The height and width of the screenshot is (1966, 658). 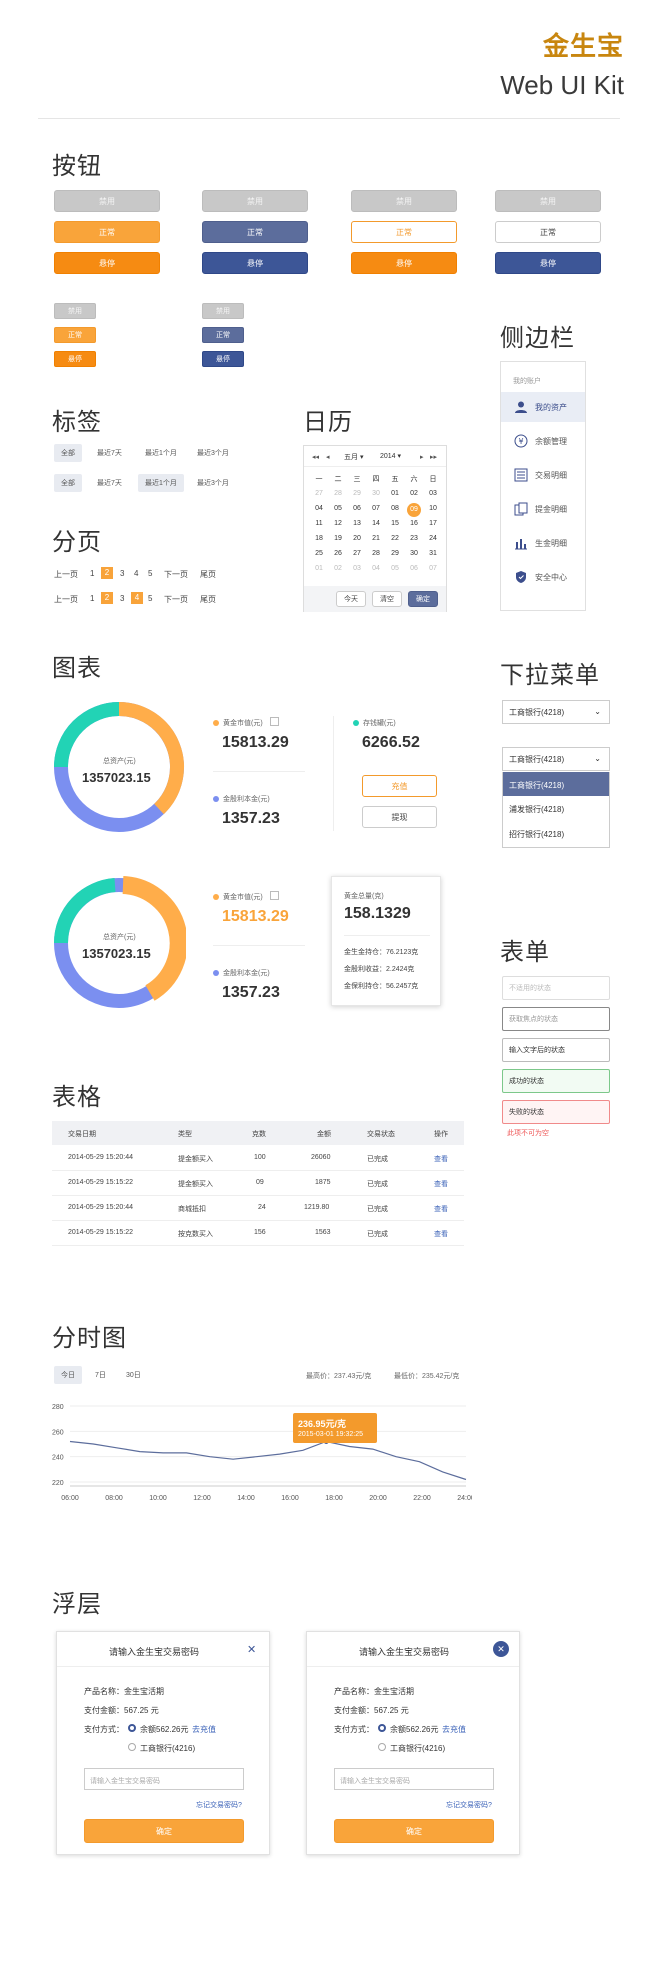 What do you see at coordinates (433, 523) in the screenshot?
I see `cal-day: 17` at bounding box center [433, 523].